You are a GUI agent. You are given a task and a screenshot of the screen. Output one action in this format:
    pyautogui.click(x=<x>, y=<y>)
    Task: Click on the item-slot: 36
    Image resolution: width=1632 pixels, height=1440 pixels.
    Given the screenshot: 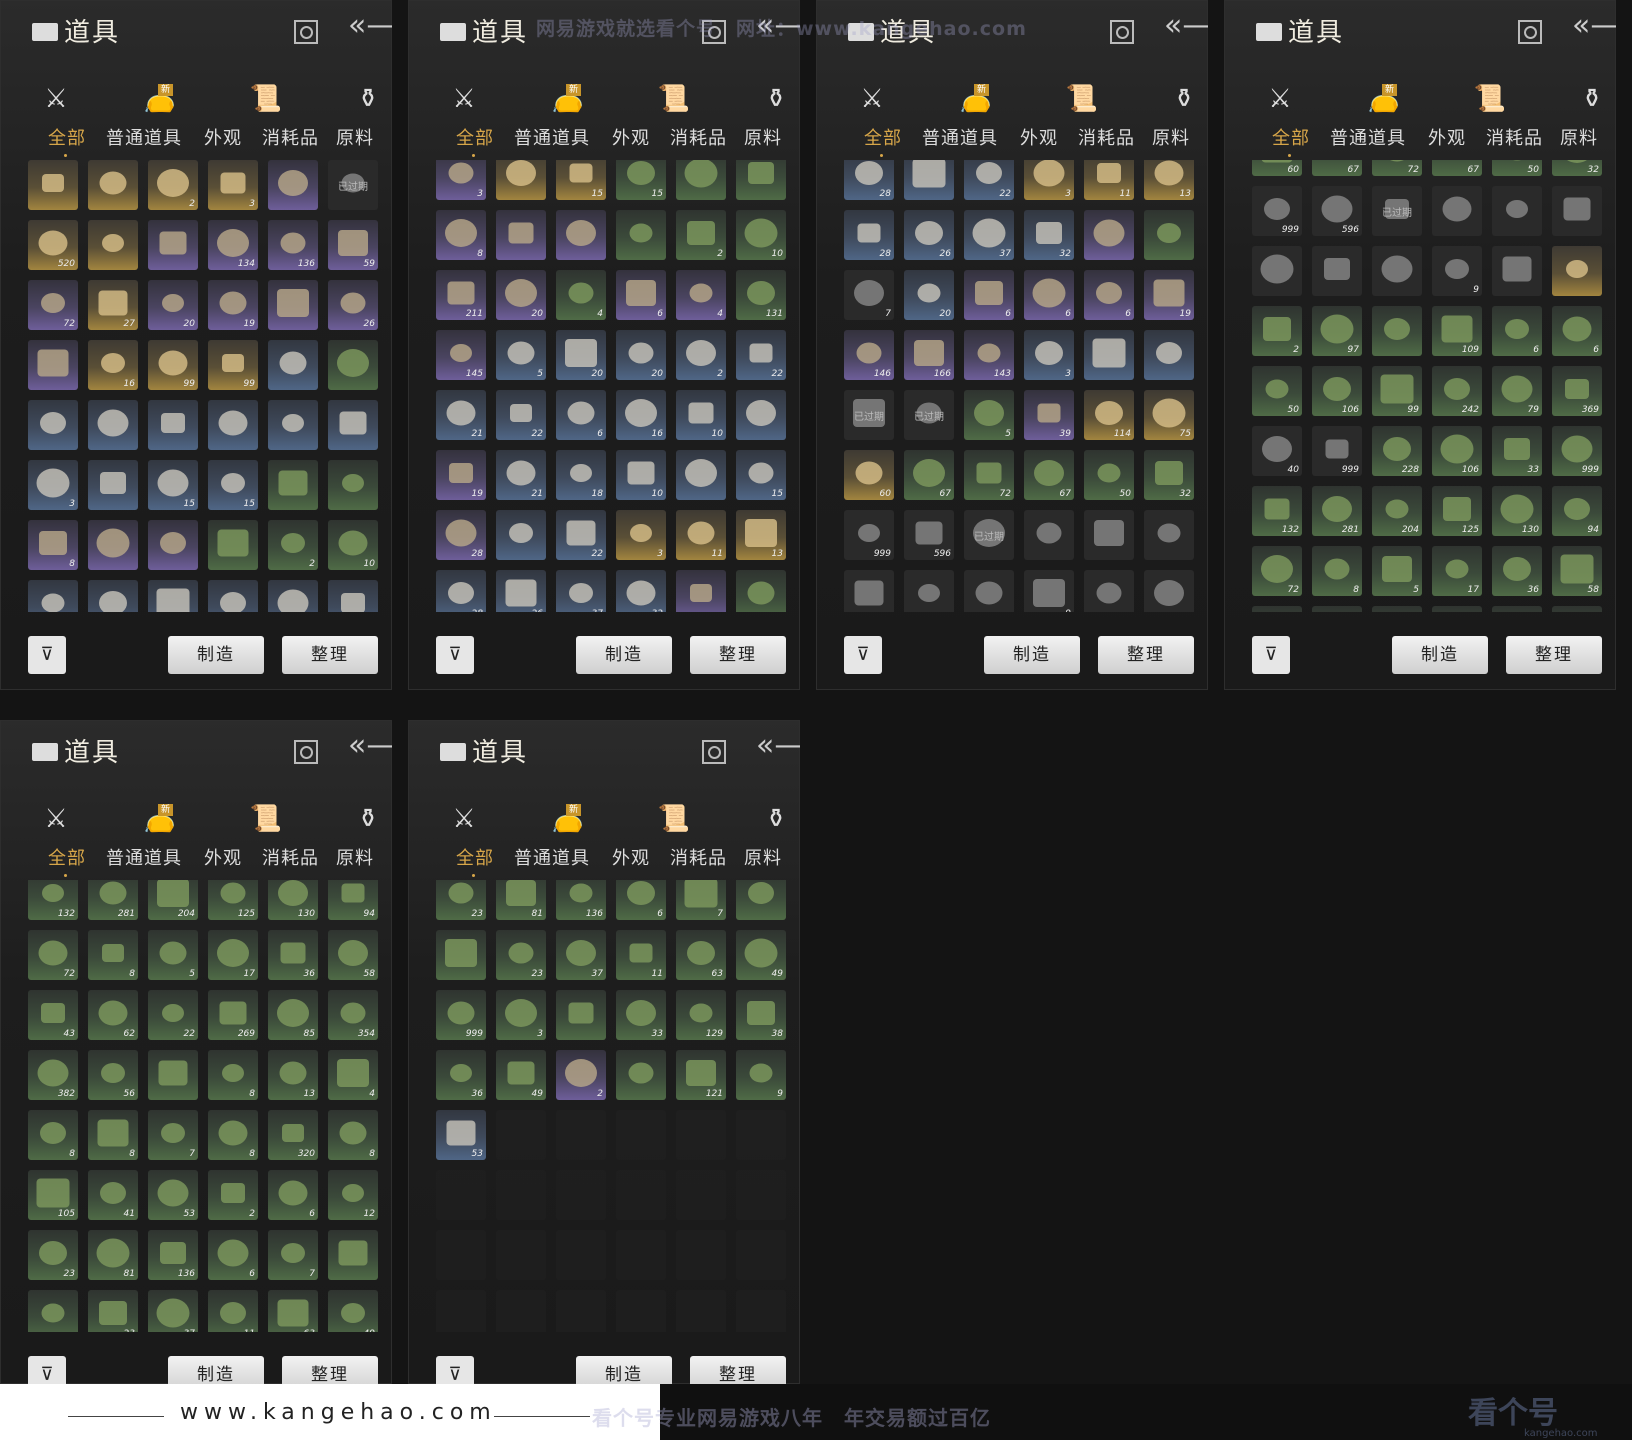 What is the action you would take?
    pyautogui.click(x=1517, y=571)
    